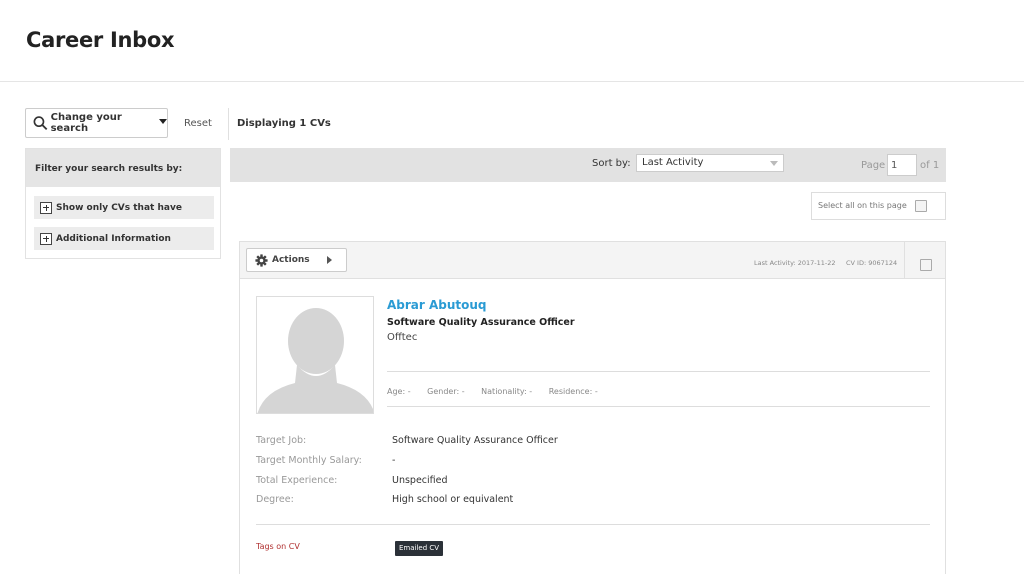 This screenshot has width=1024, height=574. What do you see at coordinates (774, 163) in the screenshot?
I see `dropdown-arrow-icon` at bounding box center [774, 163].